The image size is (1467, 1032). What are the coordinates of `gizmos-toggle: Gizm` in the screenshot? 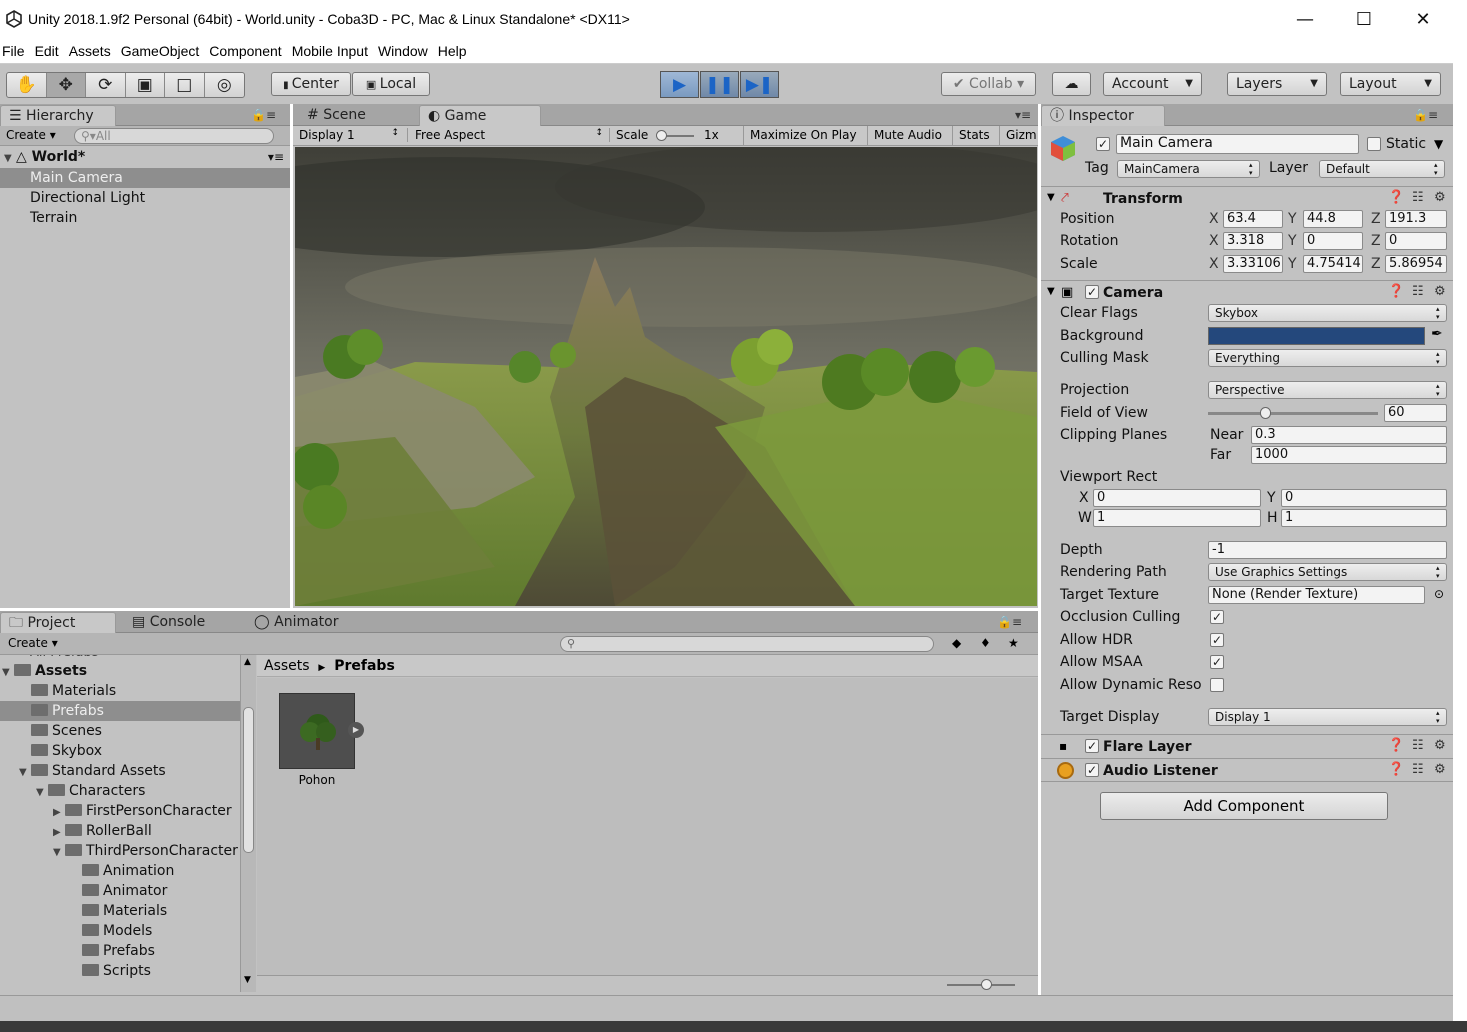 It's located at (1021, 136).